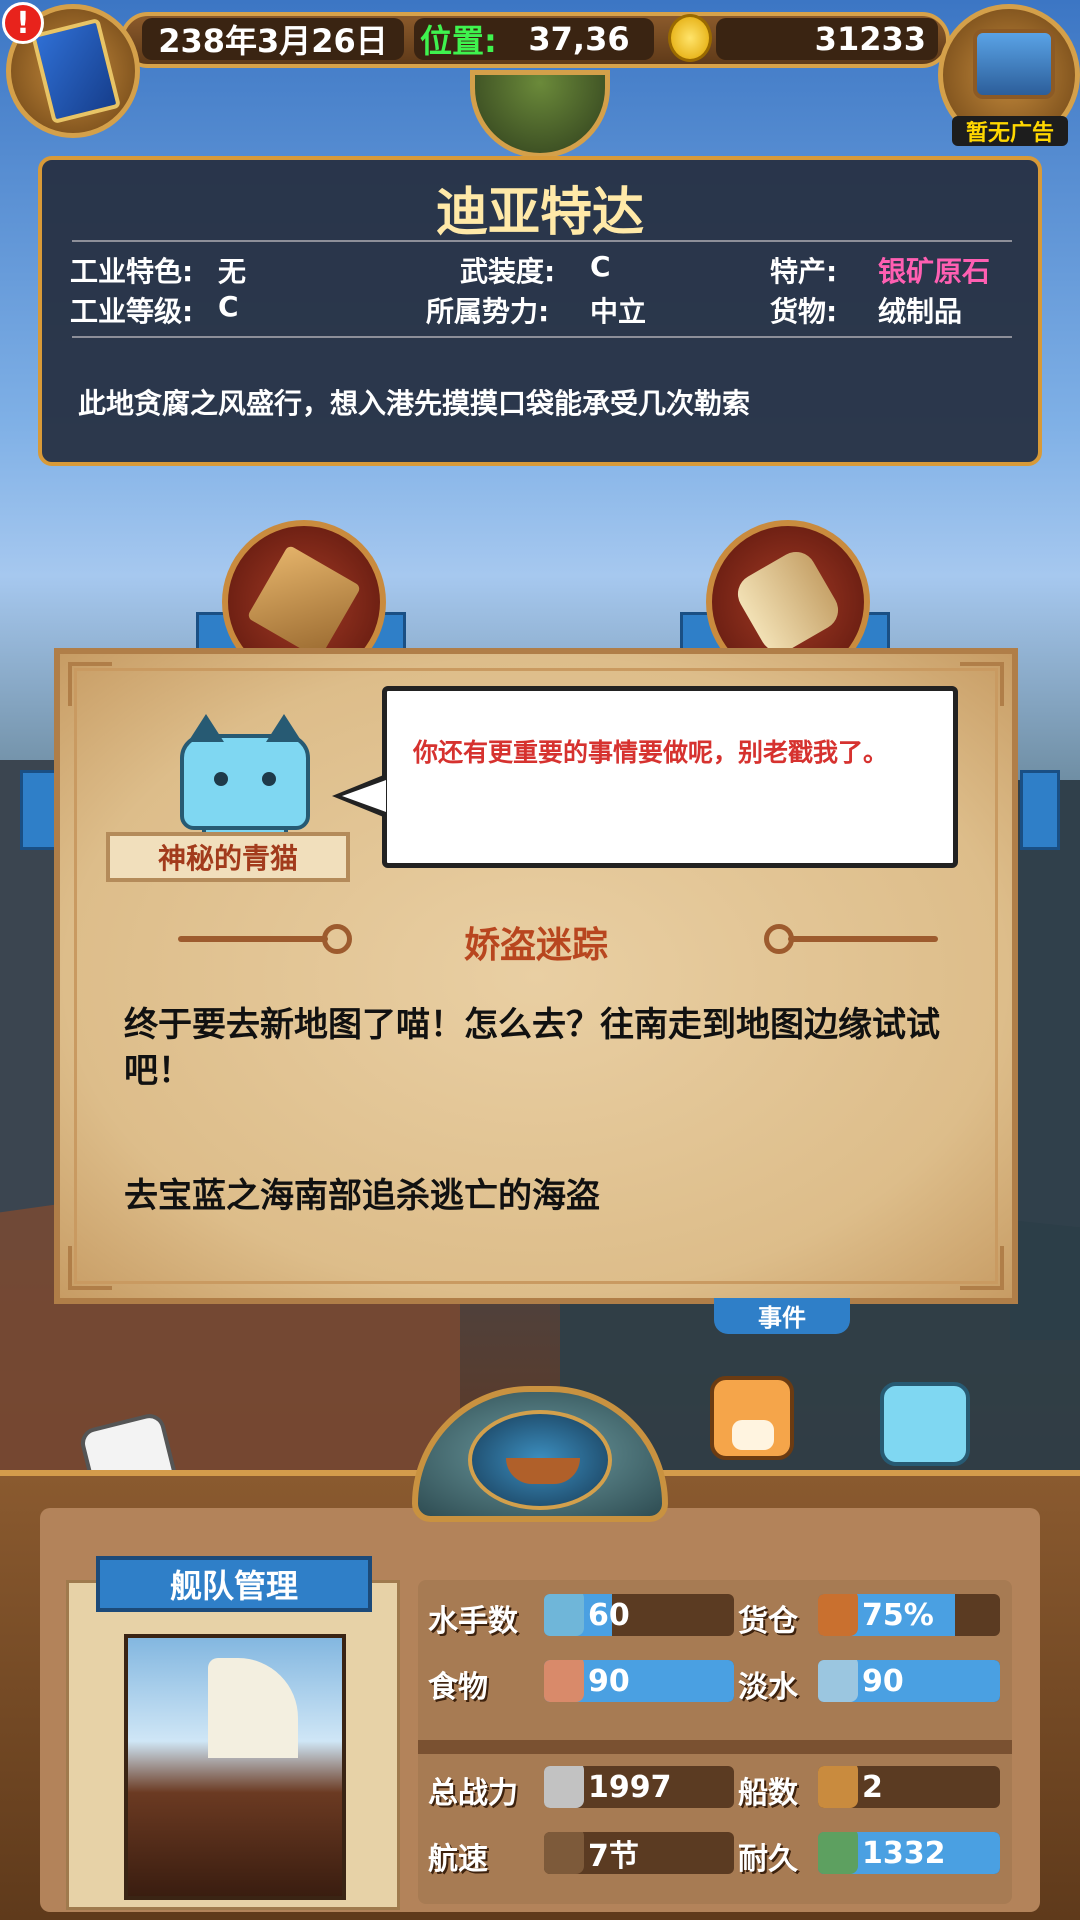  I want to click on stat-label: 淡水, so click(768, 1687).